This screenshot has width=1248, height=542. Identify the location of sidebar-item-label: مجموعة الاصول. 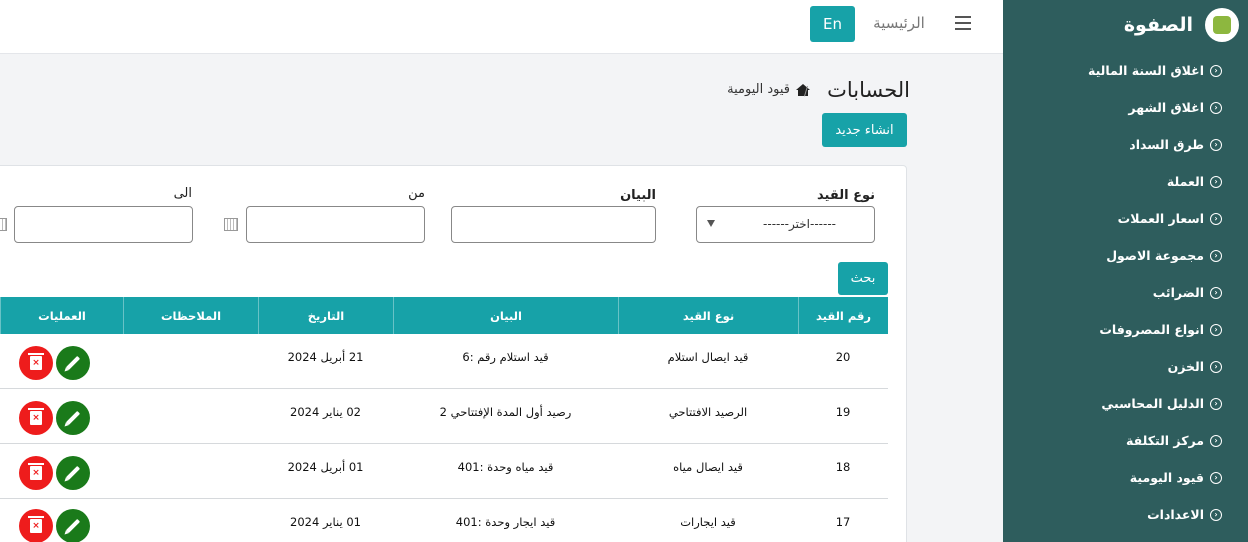
(1155, 255).